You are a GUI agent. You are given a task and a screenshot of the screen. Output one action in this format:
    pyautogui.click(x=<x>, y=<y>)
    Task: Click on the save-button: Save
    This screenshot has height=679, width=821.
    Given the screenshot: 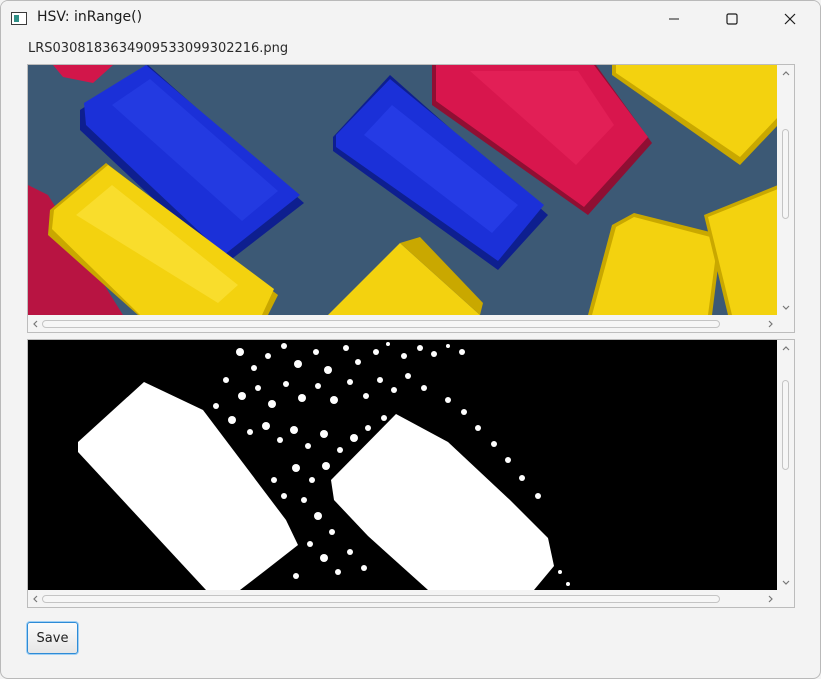 What is the action you would take?
    pyautogui.click(x=52, y=638)
    